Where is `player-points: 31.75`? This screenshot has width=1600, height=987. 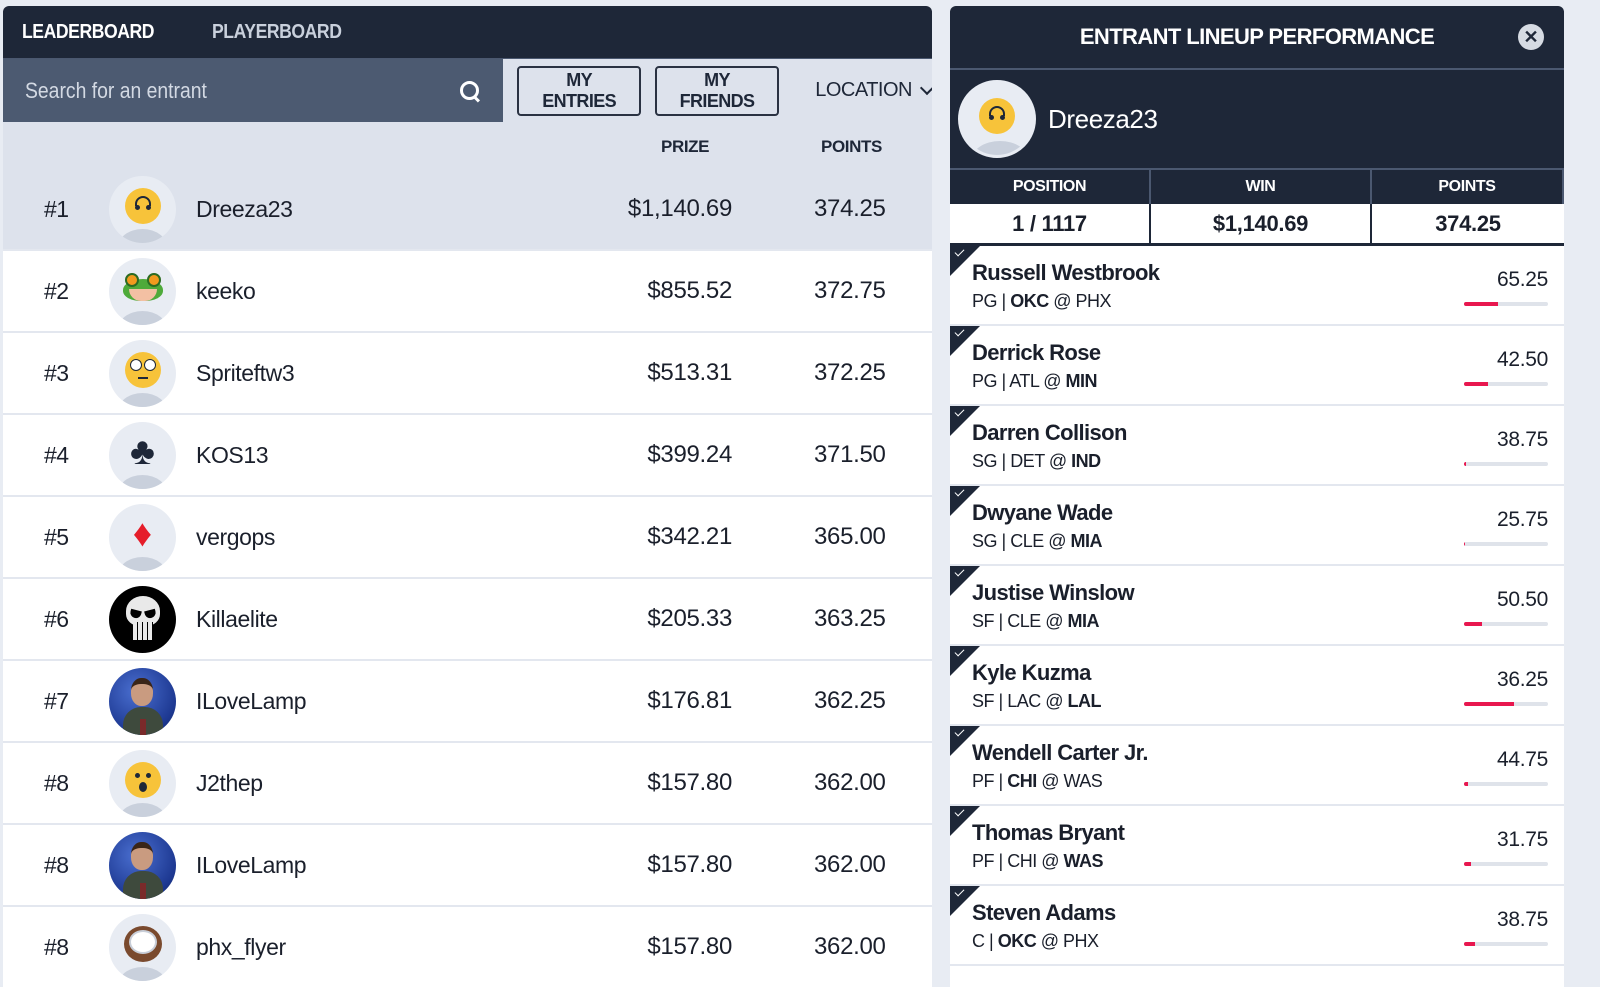 player-points: 31.75 is located at coordinates (1522, 839).